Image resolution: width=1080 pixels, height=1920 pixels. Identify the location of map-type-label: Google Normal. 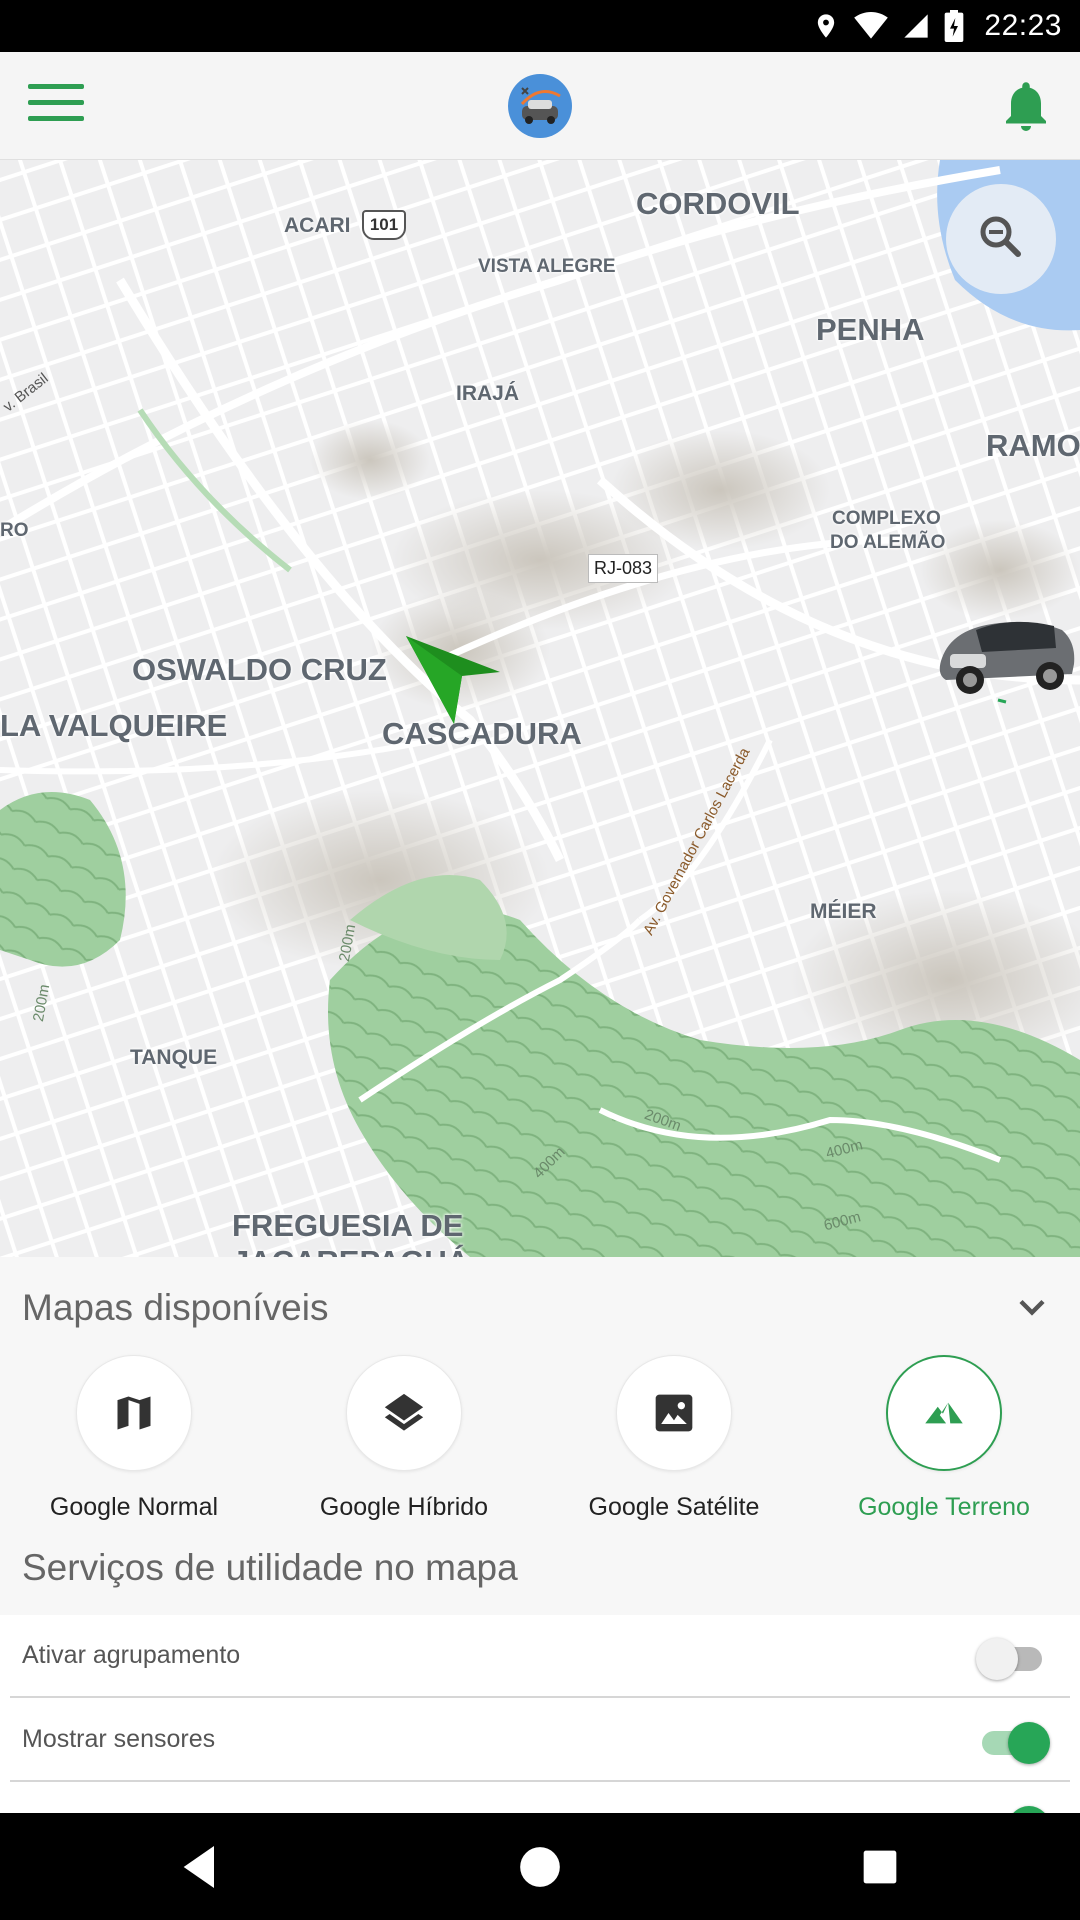
(134, 1507).